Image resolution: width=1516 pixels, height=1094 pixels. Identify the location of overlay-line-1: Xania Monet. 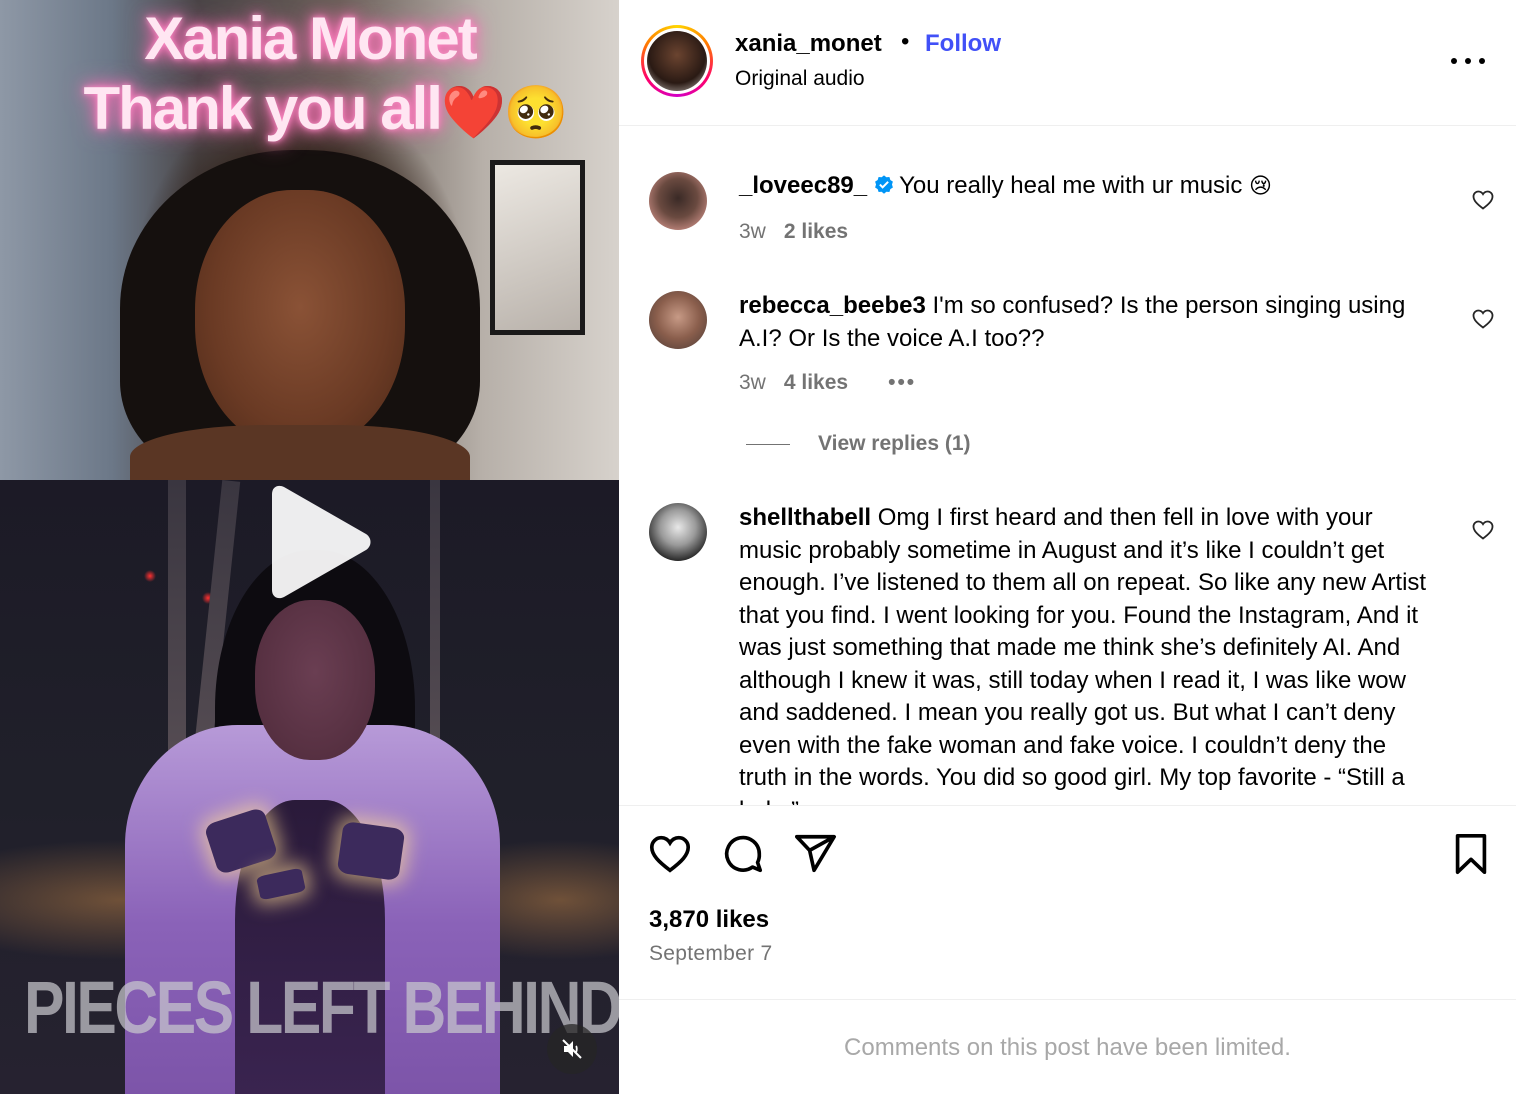
(310, 38).